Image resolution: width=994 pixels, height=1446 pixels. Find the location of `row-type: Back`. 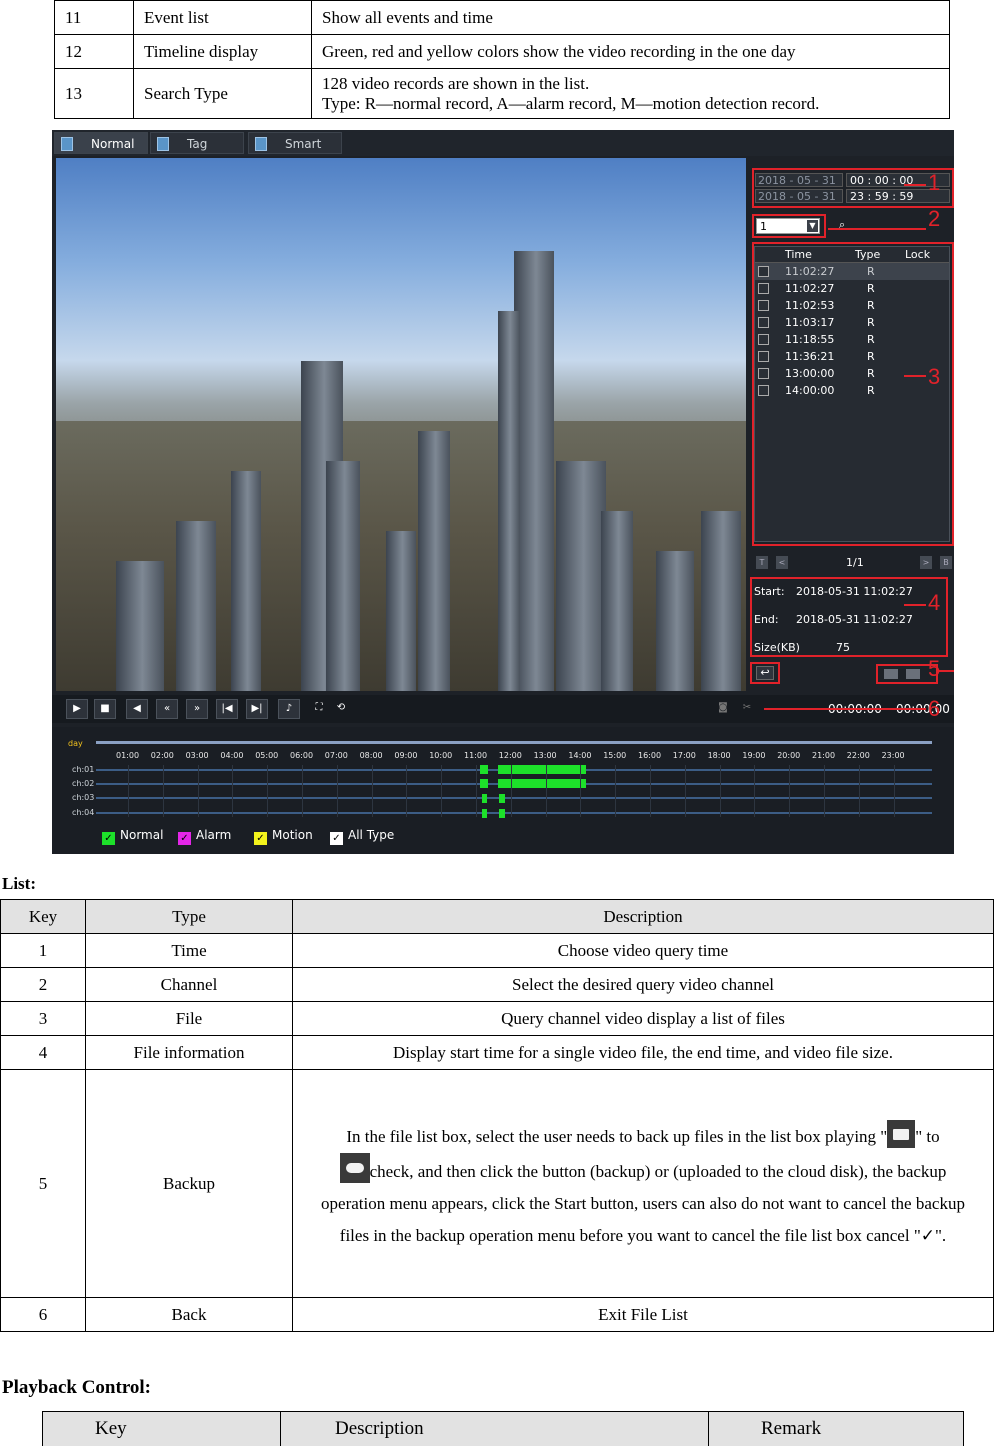

row-type: Back is located at coordinates (189, 1314).